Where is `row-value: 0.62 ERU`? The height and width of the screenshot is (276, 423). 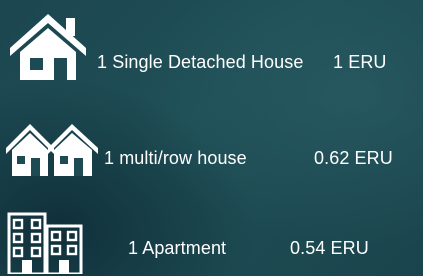
row-value: 0.62 ERU is located at coordinates (353, 158).